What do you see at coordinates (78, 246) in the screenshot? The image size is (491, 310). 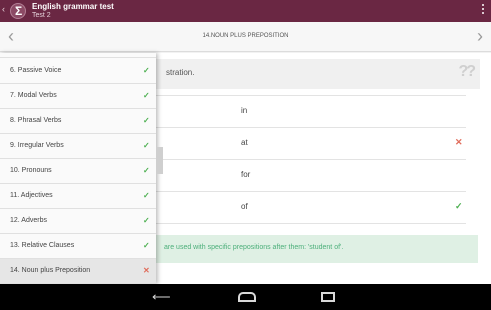 I see `drawer-item-relative-clauses: 13. Relative Clauses ✓` at bounding box center [78, 246].